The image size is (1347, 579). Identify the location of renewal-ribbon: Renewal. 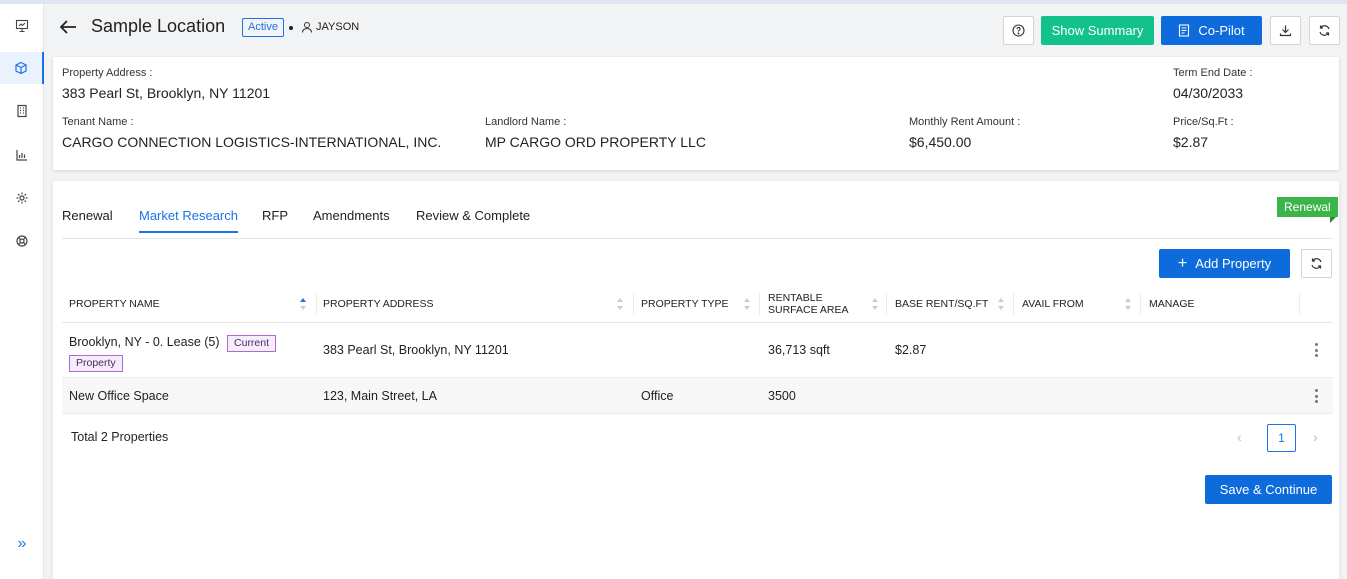
(1307, 207).